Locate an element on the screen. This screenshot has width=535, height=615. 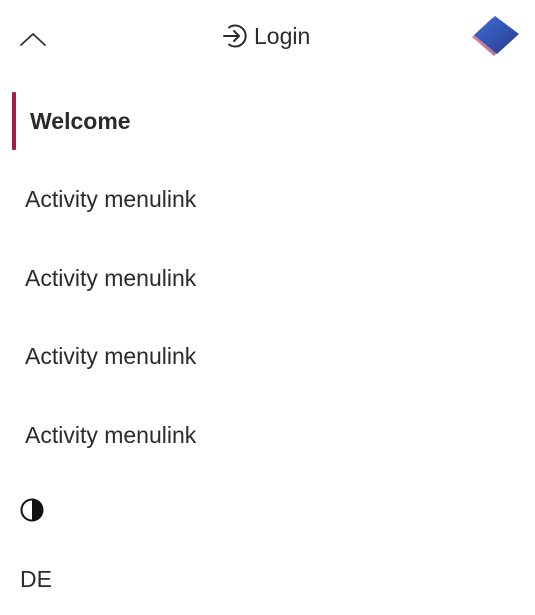
nav-item-welcome: Welcome is located at coordinates (267, 121).